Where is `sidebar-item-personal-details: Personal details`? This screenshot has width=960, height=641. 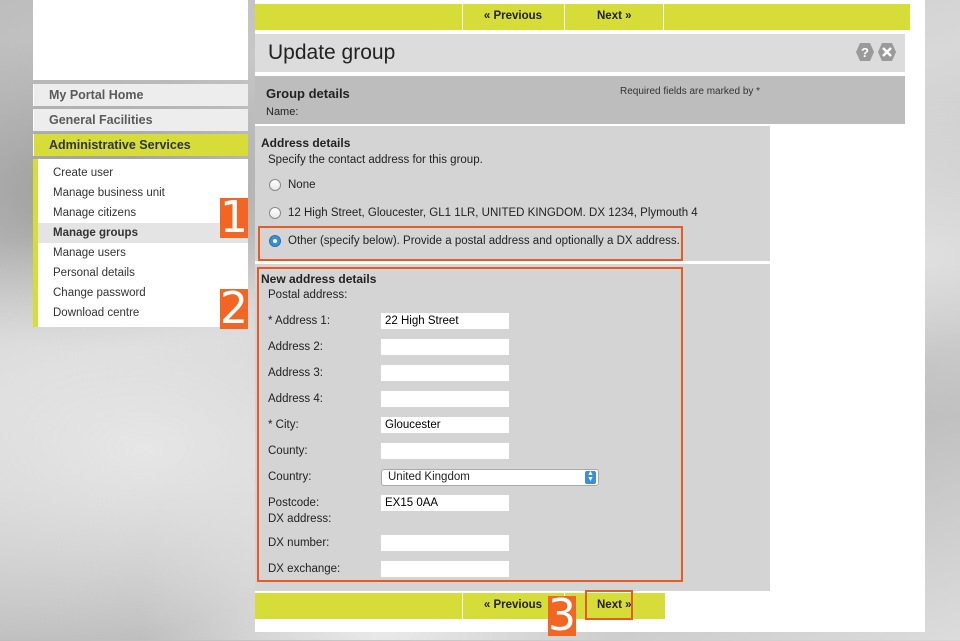 sidebar-item-personal-details: Personal details is located at coordinates (143, 273).